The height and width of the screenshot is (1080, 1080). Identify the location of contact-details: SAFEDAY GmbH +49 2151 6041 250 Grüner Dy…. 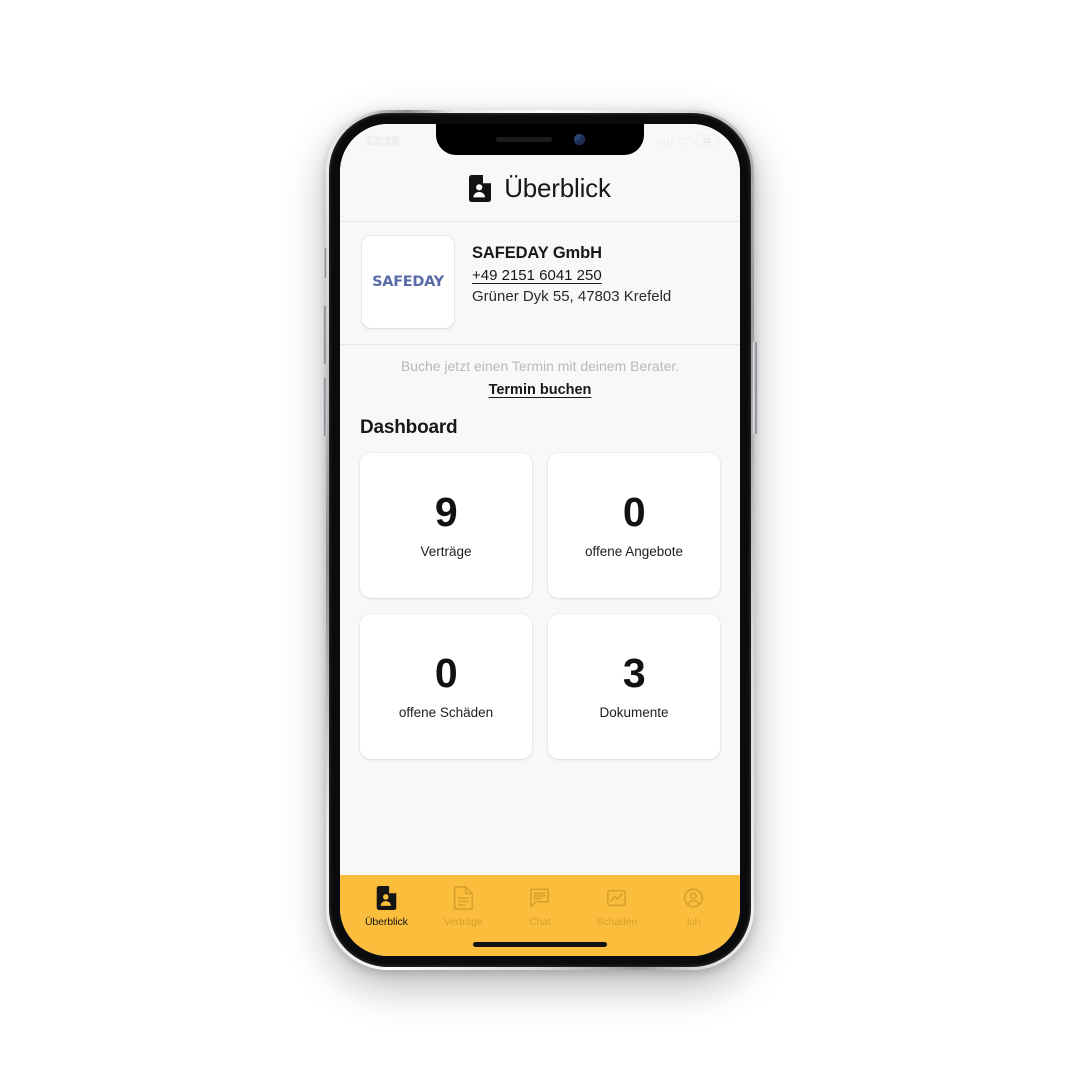
(571, 270).